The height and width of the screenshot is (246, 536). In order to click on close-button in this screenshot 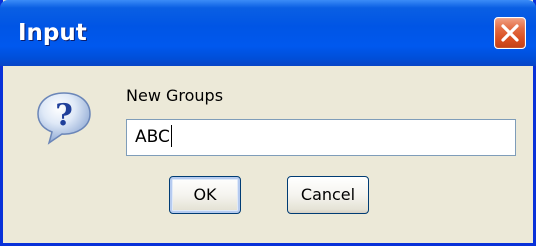, I will do `click(510, 33)`.